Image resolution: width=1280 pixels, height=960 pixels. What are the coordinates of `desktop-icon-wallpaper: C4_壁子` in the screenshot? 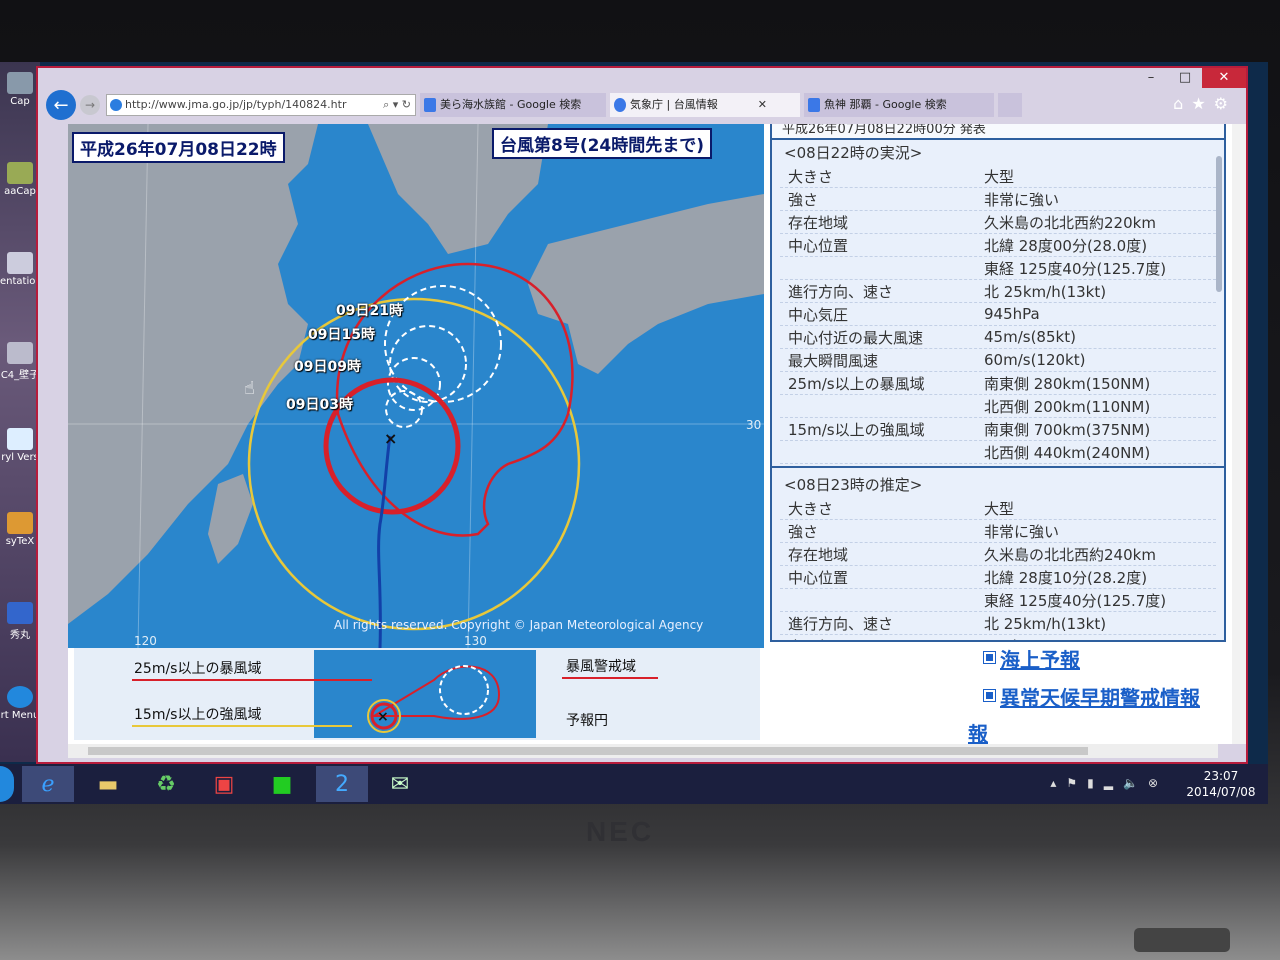 It's located at (20, 361).